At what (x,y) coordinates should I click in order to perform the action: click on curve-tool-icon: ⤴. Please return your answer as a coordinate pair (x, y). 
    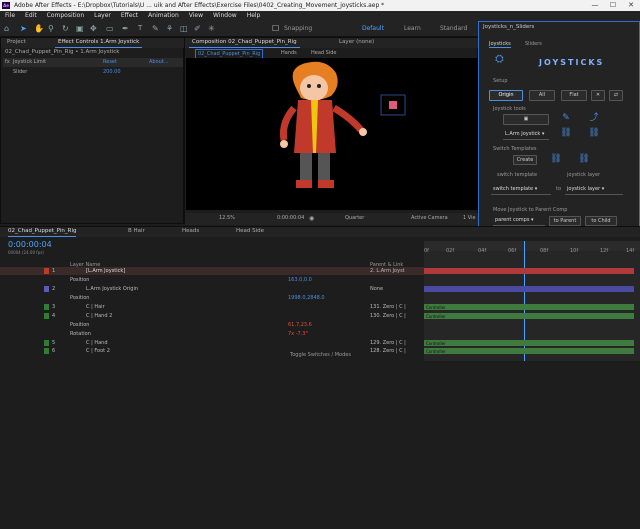
    Looking at the image, I should click on (594, 119).